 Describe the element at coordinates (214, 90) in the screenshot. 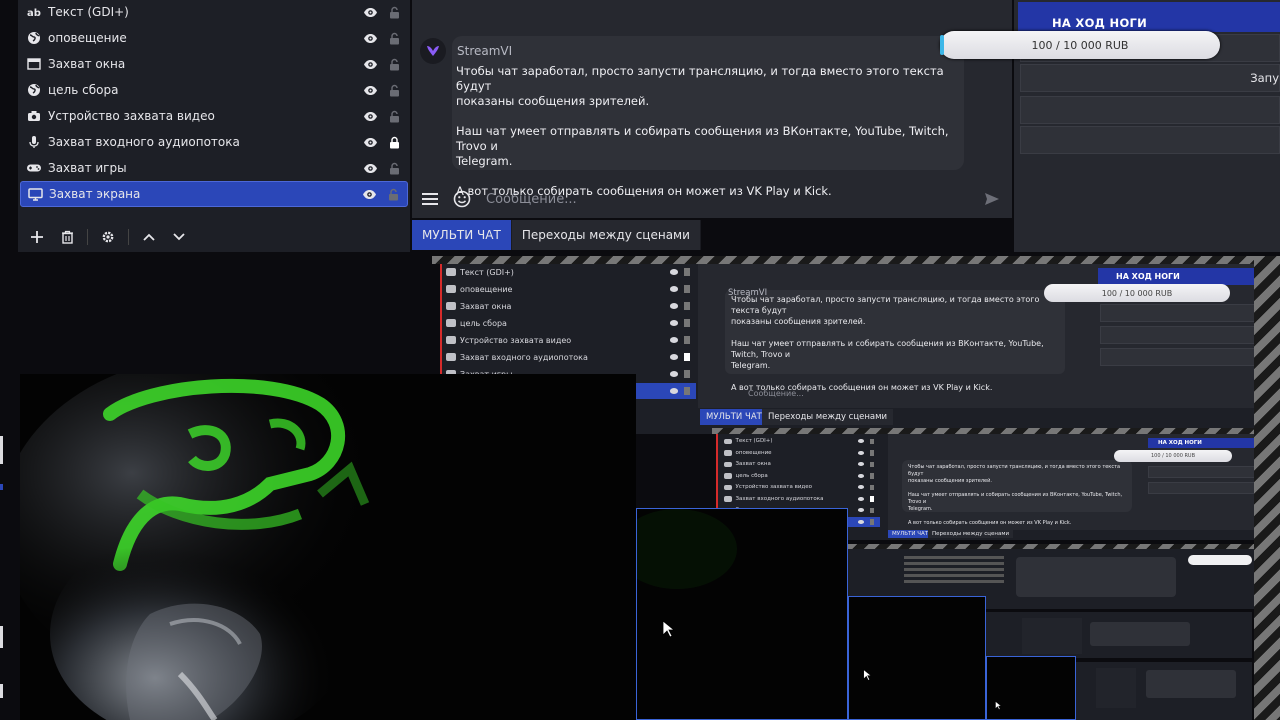

I see `source-item: цель сбора` at that location.